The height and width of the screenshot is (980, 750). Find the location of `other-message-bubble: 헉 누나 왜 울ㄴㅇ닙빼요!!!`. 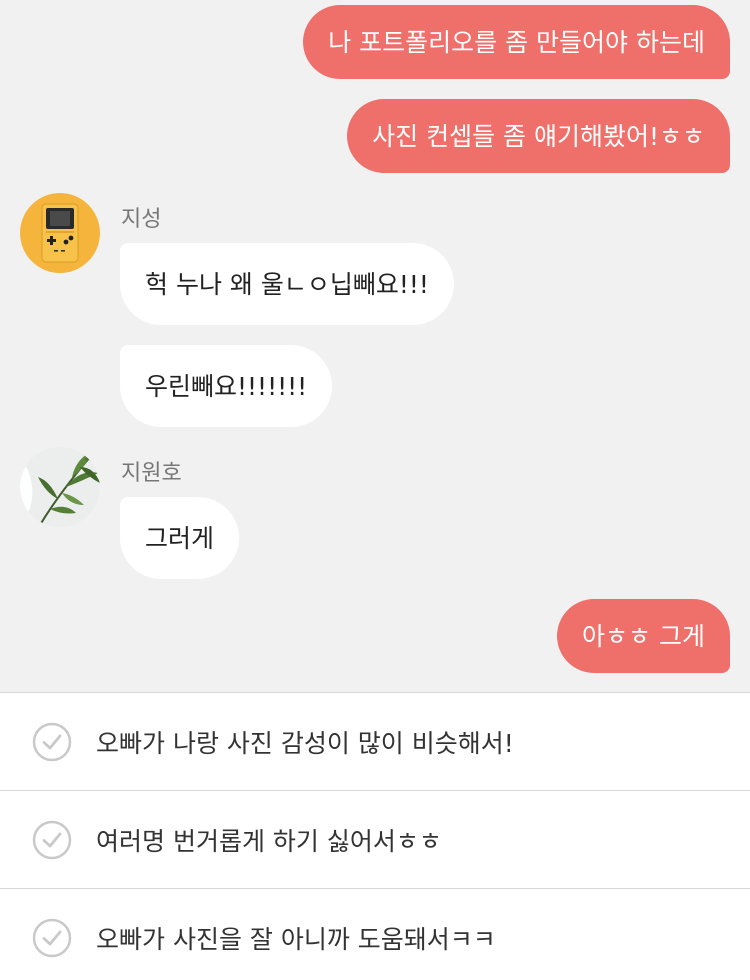

other-message-bubble: 헉 누나 왜 울ㄴㅇ닙빼요!!! is located at coordinates (287, 284).